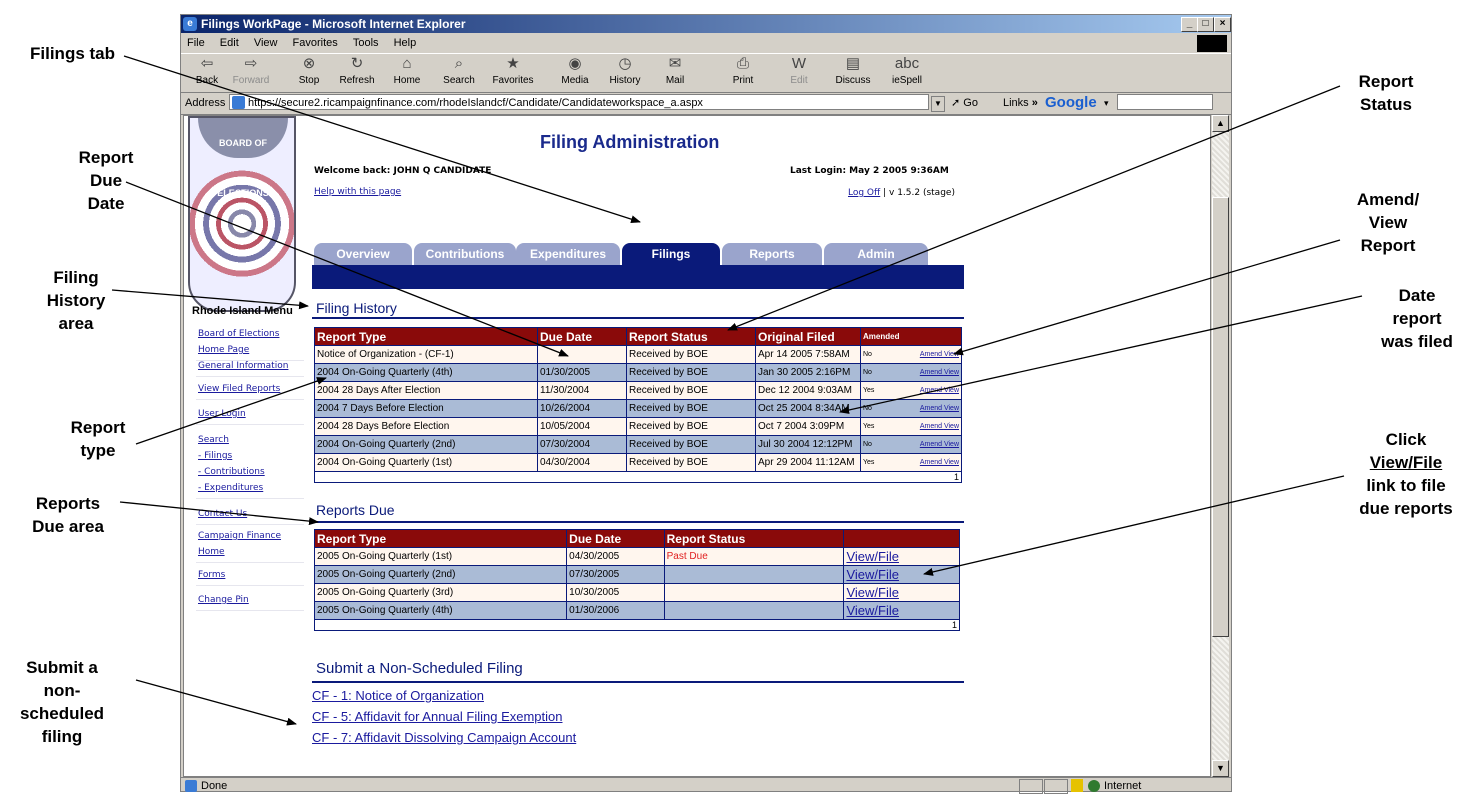  I want to click on menu-item: - Contributions, so click(231, 472).